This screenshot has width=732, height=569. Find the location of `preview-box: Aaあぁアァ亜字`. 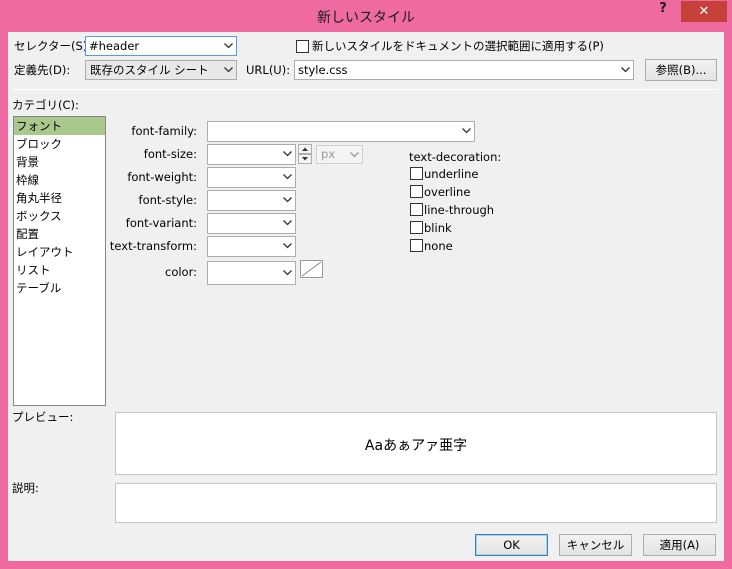

preview-box: Aaあぁアァ亜字 is located at coordinates (416, 443).